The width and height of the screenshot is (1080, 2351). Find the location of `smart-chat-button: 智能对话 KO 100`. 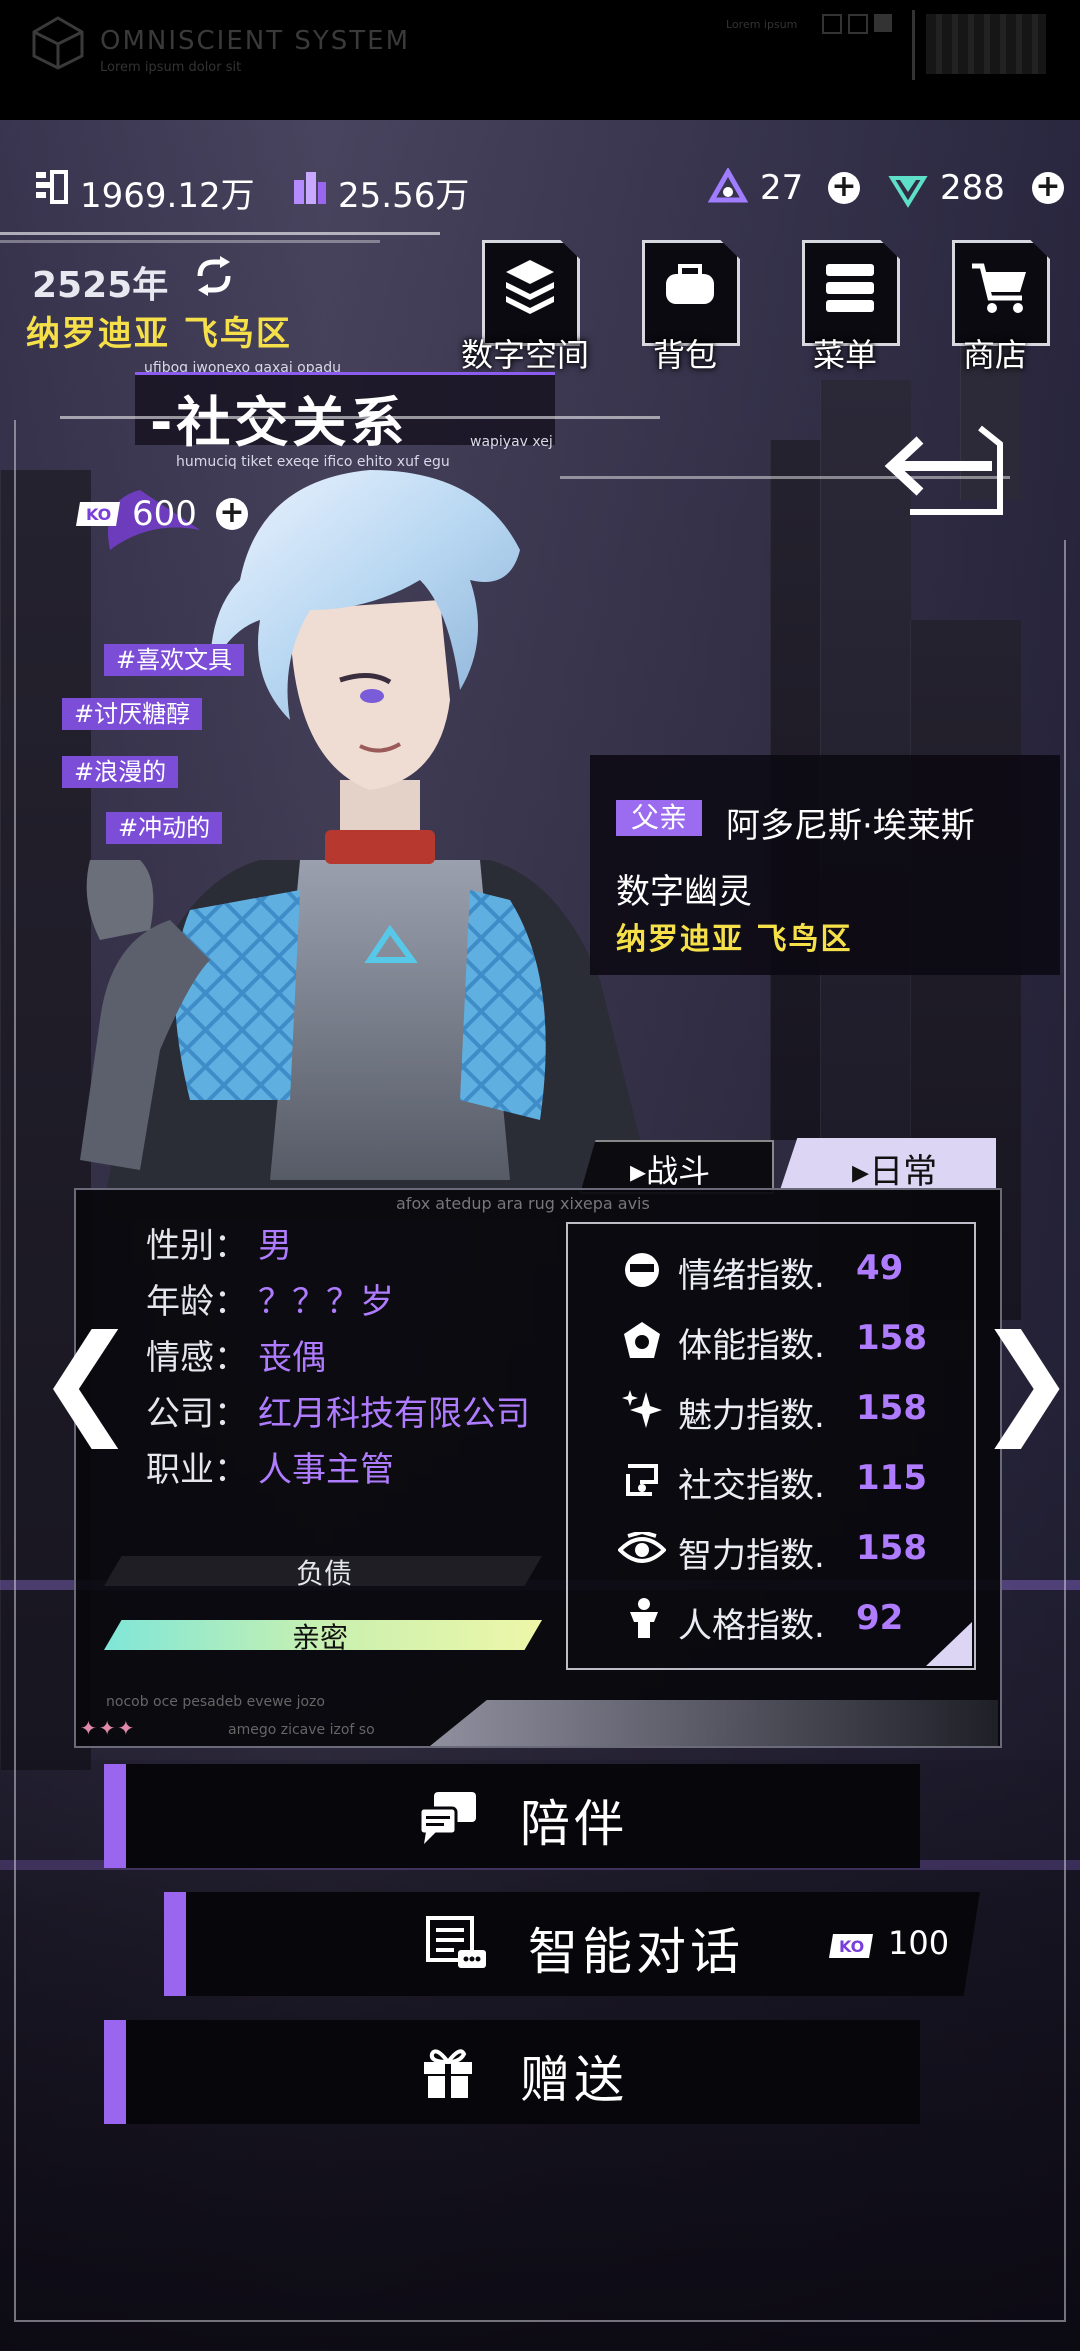

smart-chat-button: 智能对话 KO 100 is located at coordinates (572, 1944).